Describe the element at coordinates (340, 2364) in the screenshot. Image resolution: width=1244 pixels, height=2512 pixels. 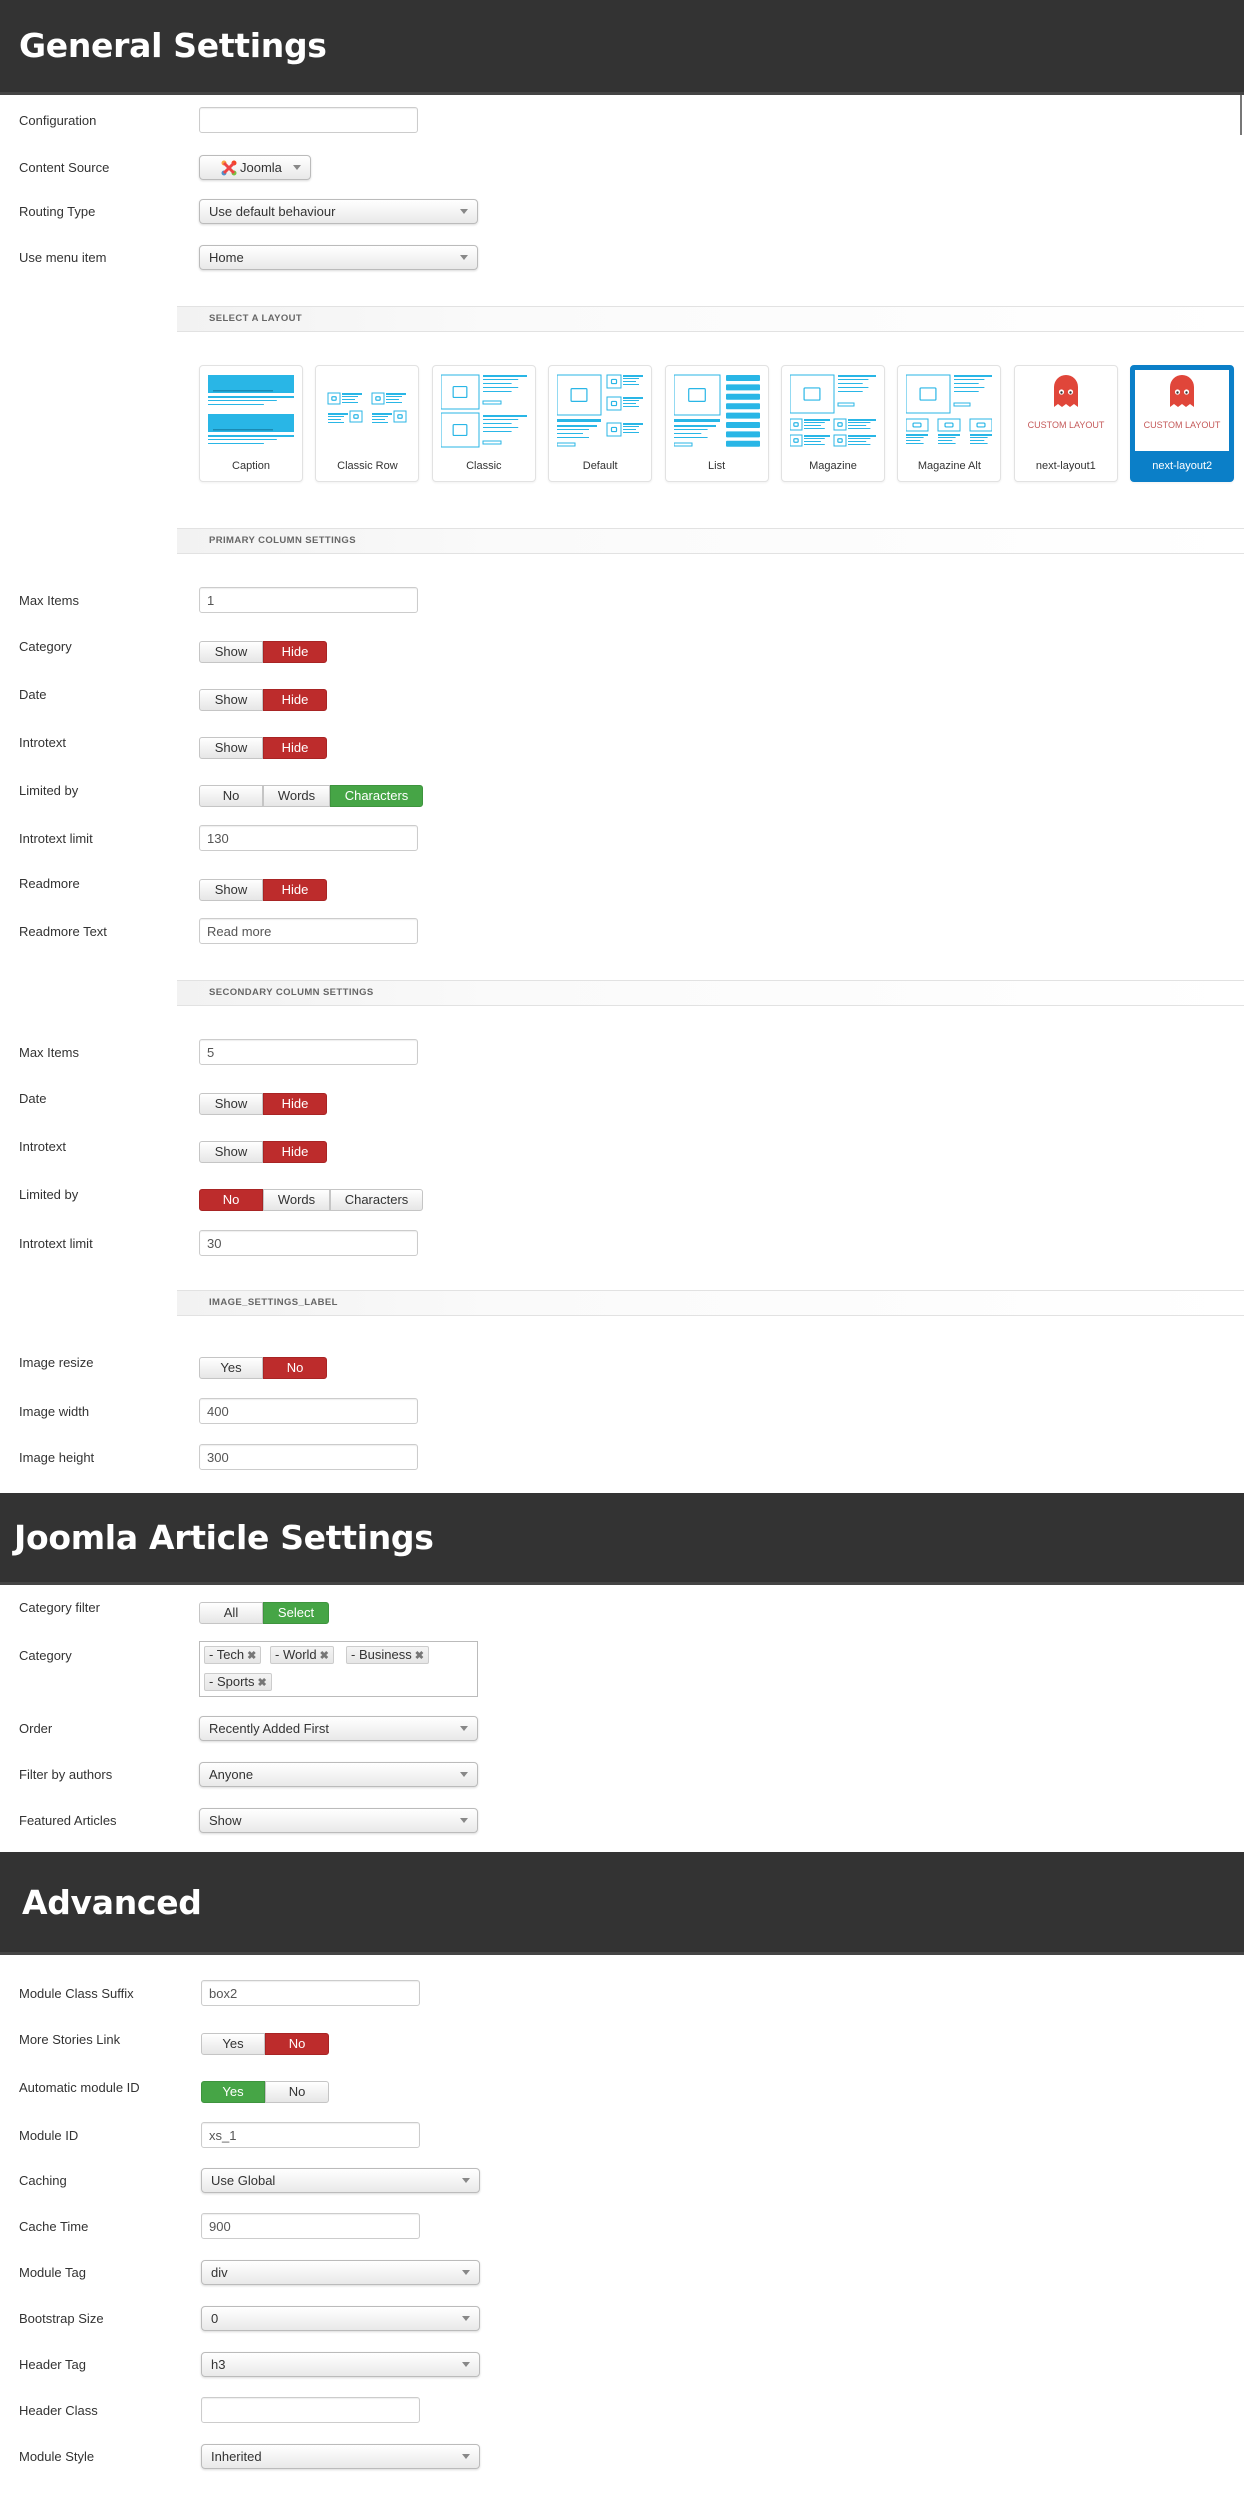
I see `header-tag-select: h3` at that location.